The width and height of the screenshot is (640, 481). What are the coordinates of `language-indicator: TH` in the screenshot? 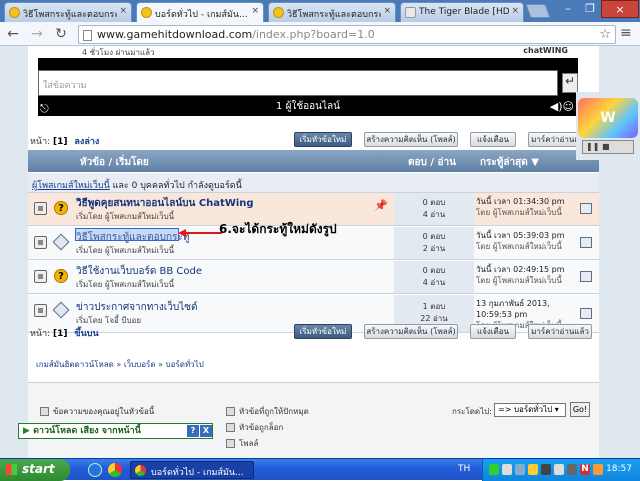 It's located at (464, 469).